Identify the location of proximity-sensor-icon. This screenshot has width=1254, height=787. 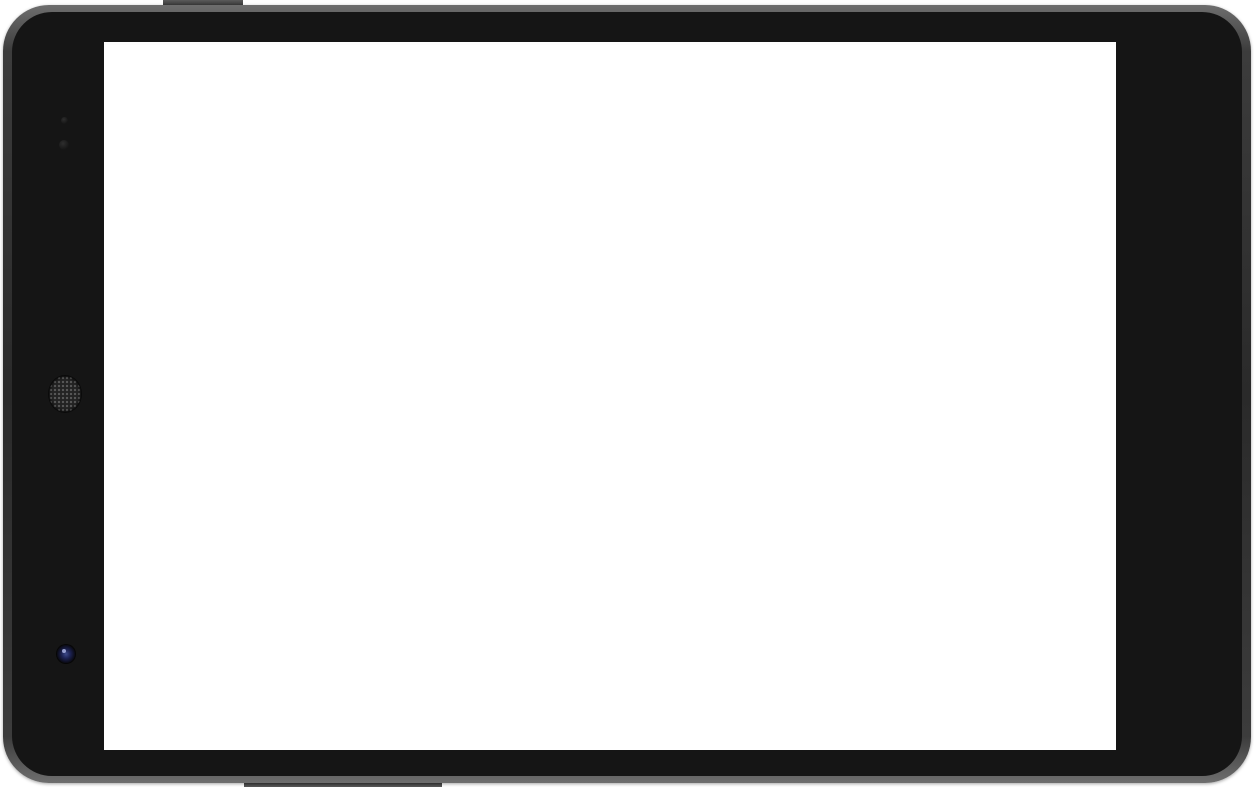
(64, 145).